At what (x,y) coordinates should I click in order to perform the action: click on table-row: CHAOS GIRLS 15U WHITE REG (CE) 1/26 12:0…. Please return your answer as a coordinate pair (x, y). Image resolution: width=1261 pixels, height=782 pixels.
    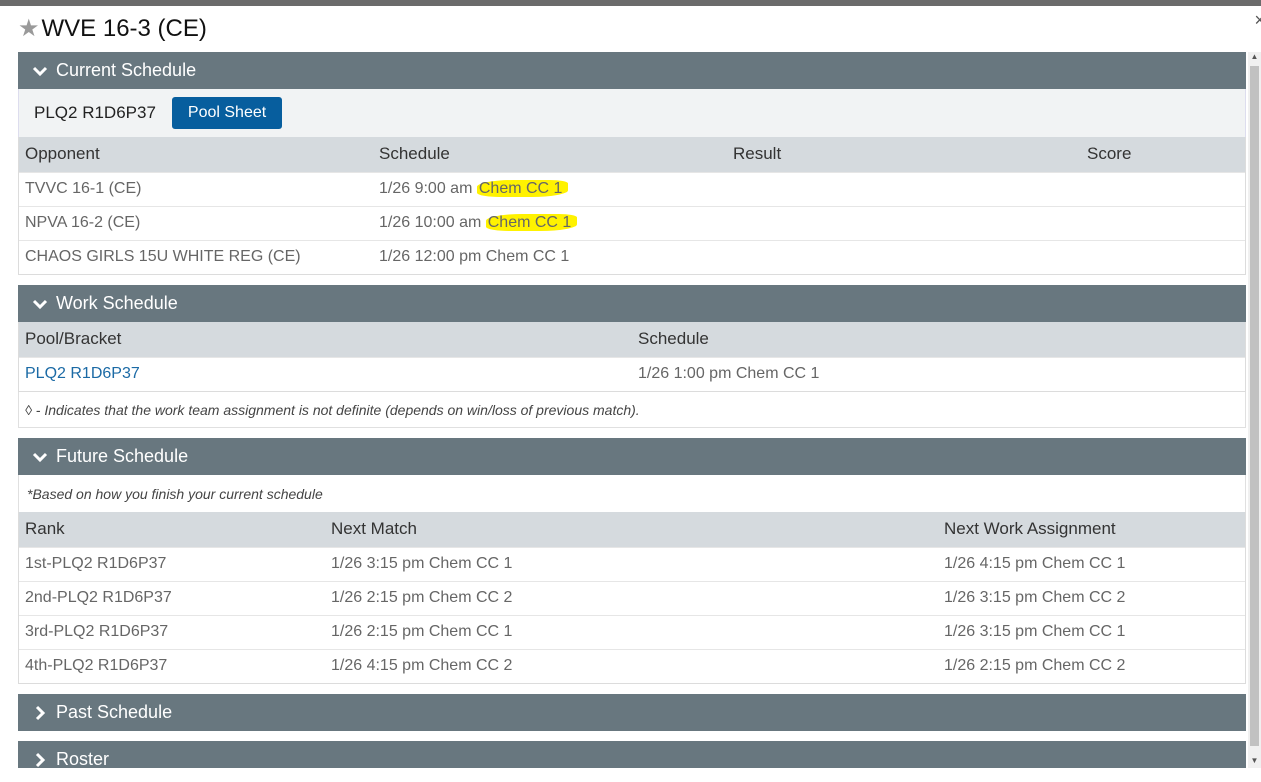
    Looking at the image, I should click on (632, 256).